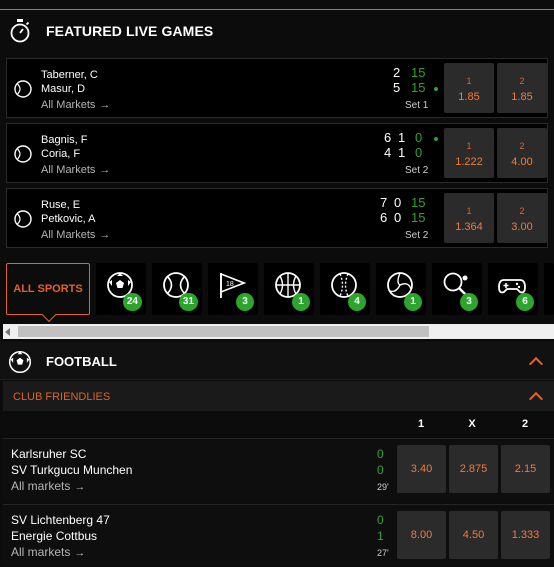 The image size is (554, 567). What do you see at coordinates (20, 362) in the screenshot?
I see `football-icon` at bounding box center [20, 362].